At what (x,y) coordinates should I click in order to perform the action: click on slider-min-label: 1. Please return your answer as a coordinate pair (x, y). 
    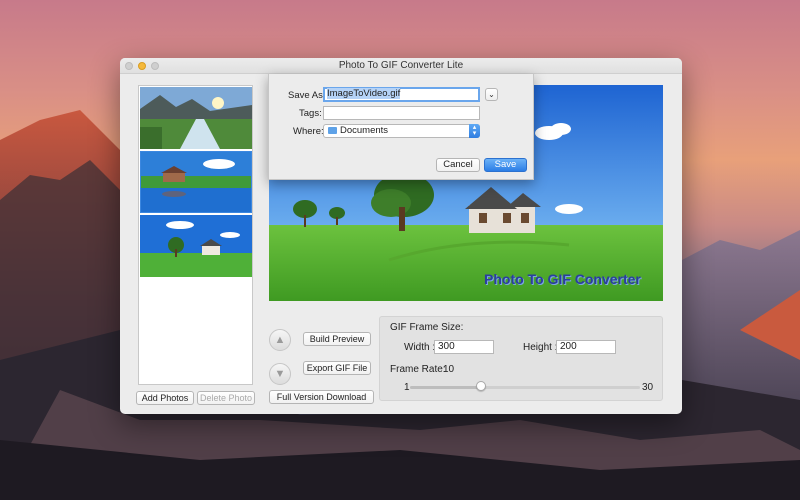
    Looking at the image, I should click on (407, 387).